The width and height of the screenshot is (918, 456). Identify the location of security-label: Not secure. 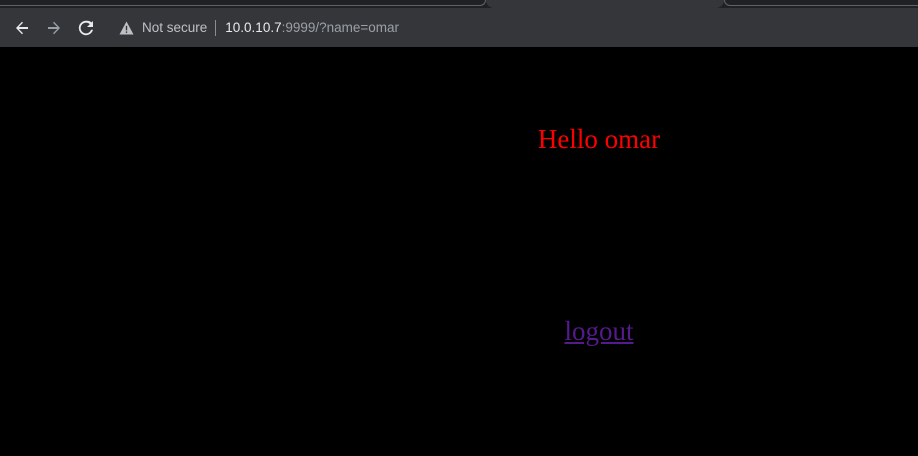
(174, 27).